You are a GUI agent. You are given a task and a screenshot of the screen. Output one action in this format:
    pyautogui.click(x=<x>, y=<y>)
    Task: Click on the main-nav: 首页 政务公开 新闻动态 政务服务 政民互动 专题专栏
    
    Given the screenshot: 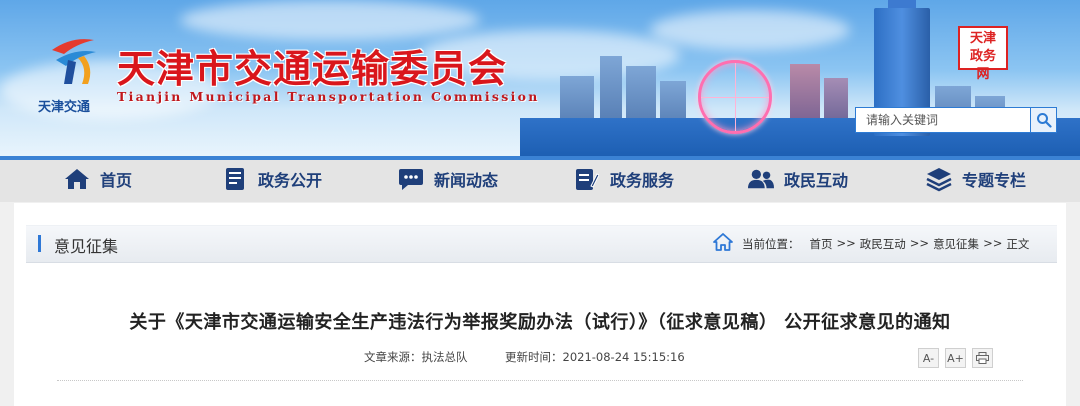 What is the action you would take?
    pyautogui.click(x=540, y=179)
    